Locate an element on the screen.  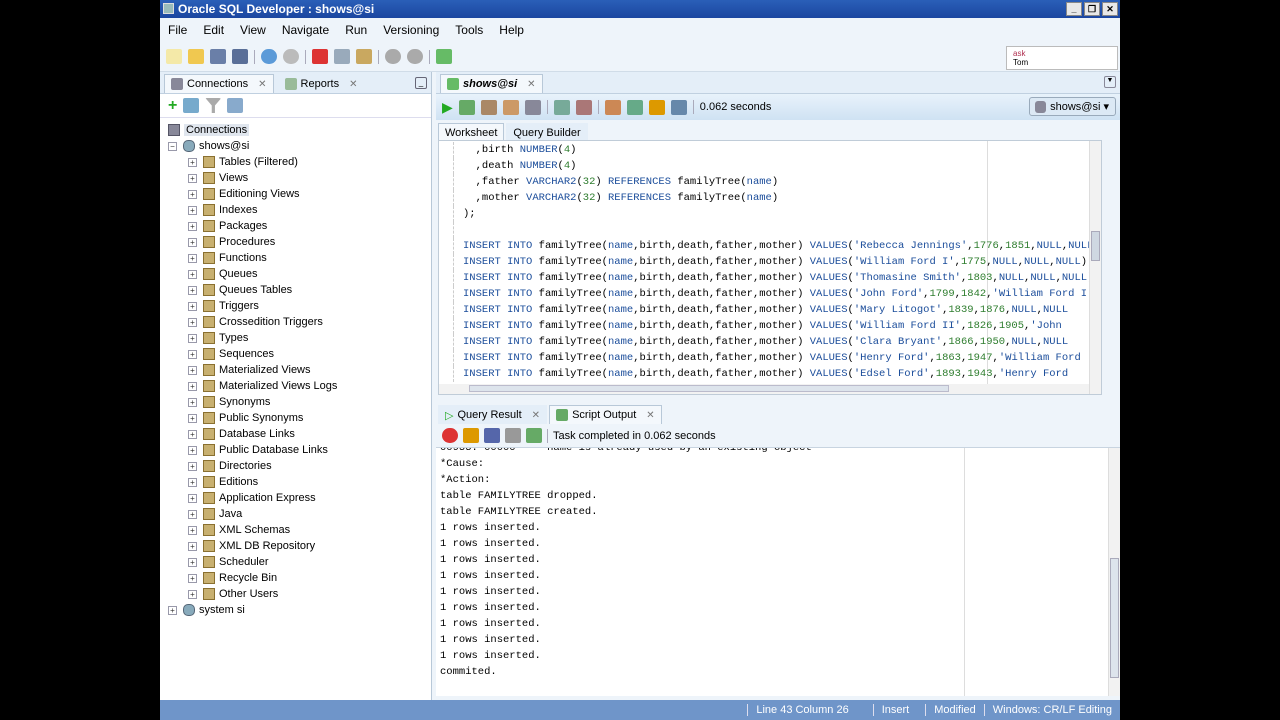
tree-item: + Other Users is located at coordinates (295, 594).